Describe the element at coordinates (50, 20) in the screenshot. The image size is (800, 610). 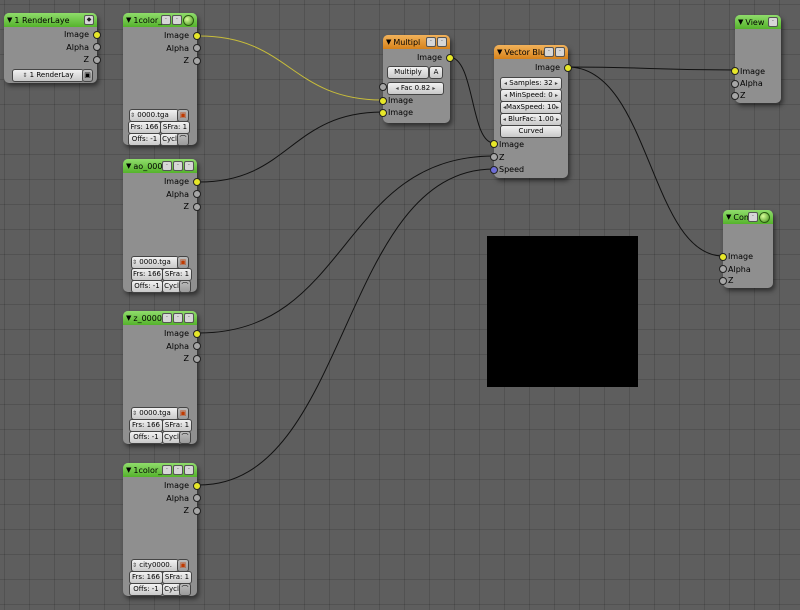
I see `render-layers-header: ▼ 1 RenderLaye ◆` at that location.